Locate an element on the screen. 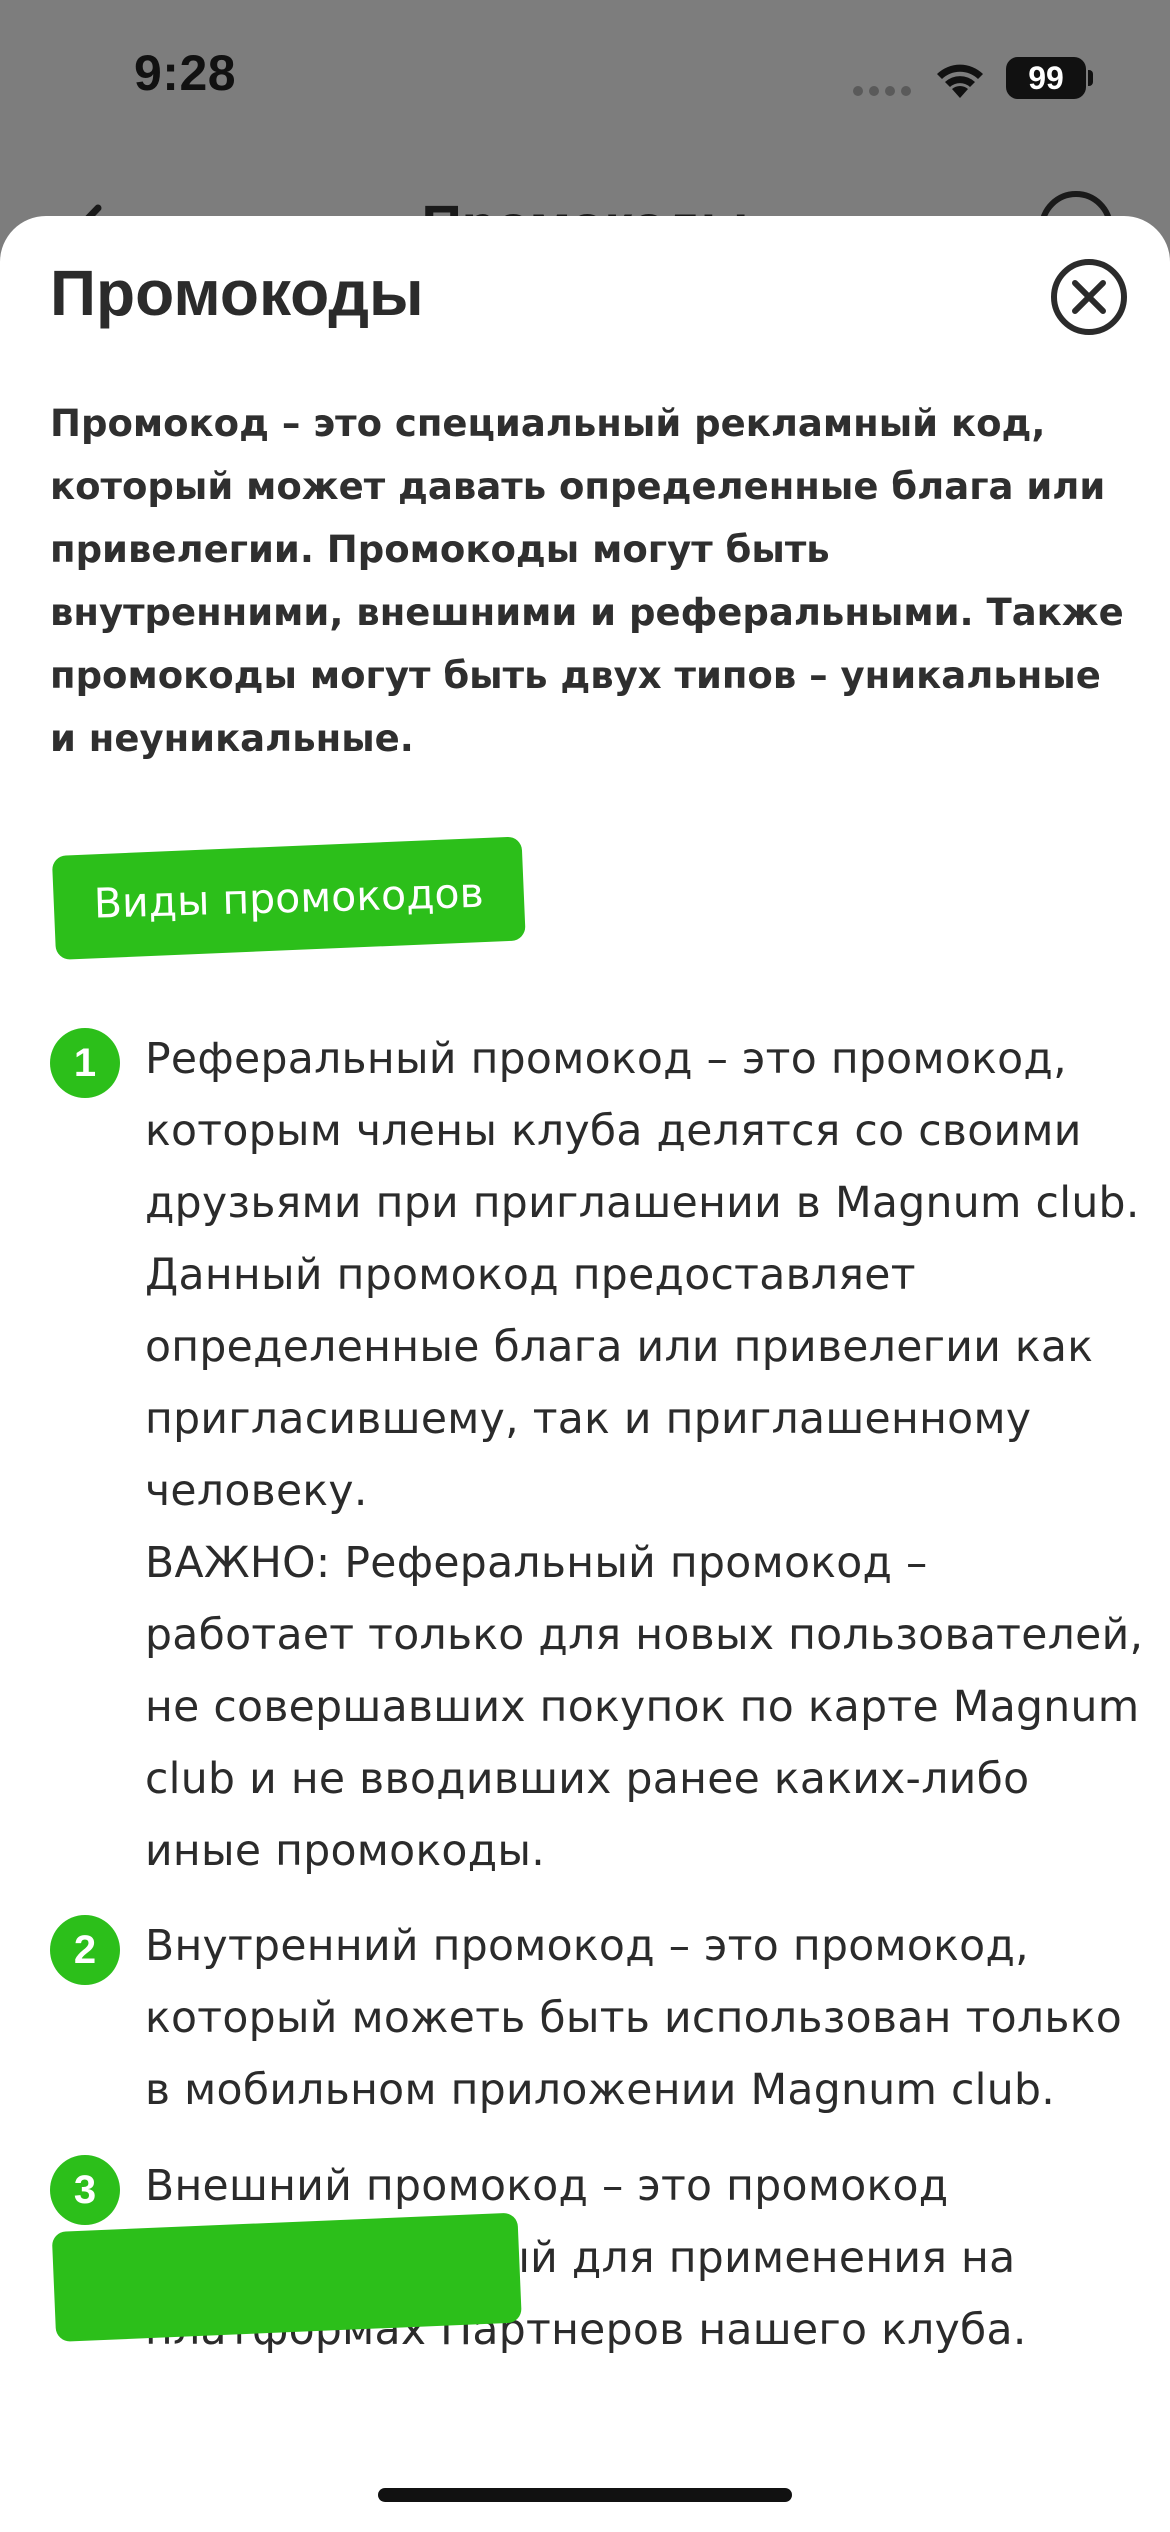 Image resolution: width=1170 pixels, height=2532 pixels. sheet-title: Промокоды is located at coordinates (237, 293).